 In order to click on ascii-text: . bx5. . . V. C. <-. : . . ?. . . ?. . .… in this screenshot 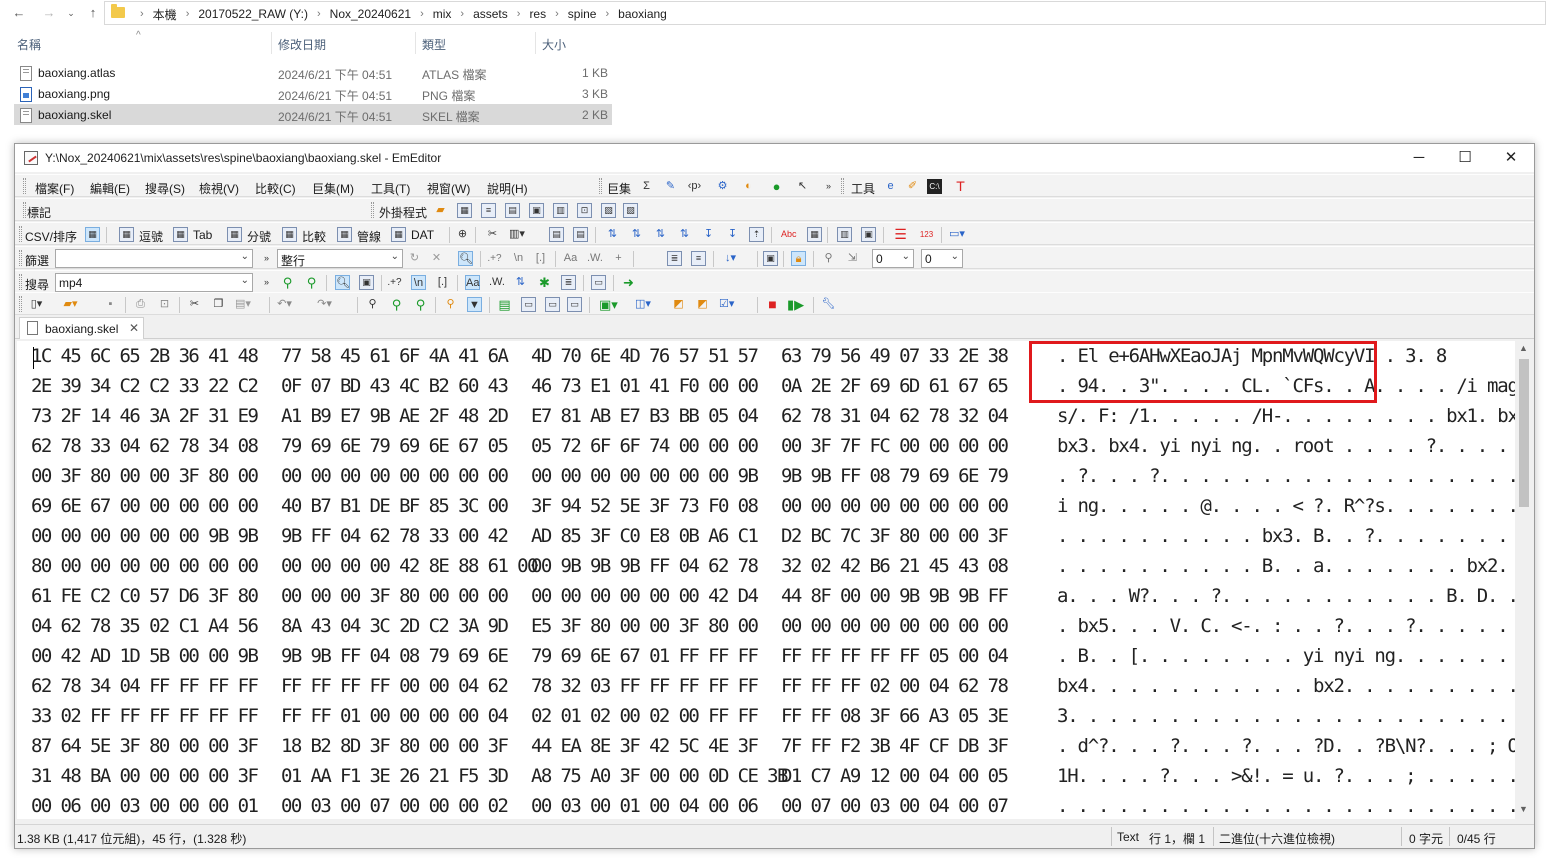, I will do `click(1286, 626)`.